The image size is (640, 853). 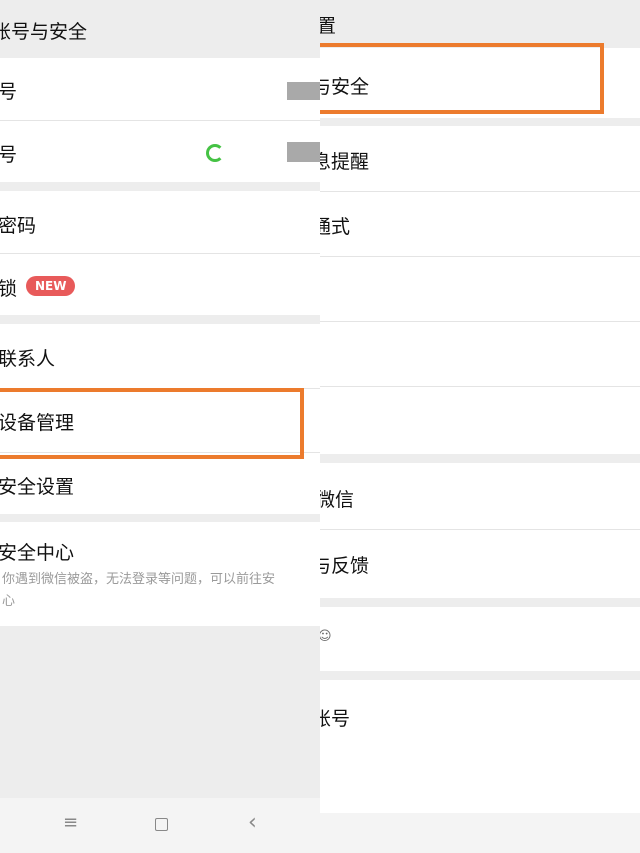 I want to click on back-icon: ‹, so click(x=252, y=822).